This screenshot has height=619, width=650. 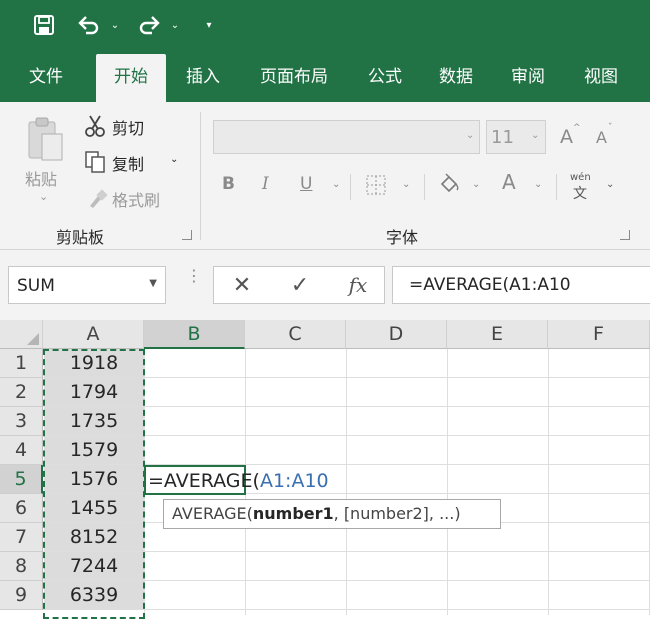 I want to click on brush-icon, so click(x=97, y=201).